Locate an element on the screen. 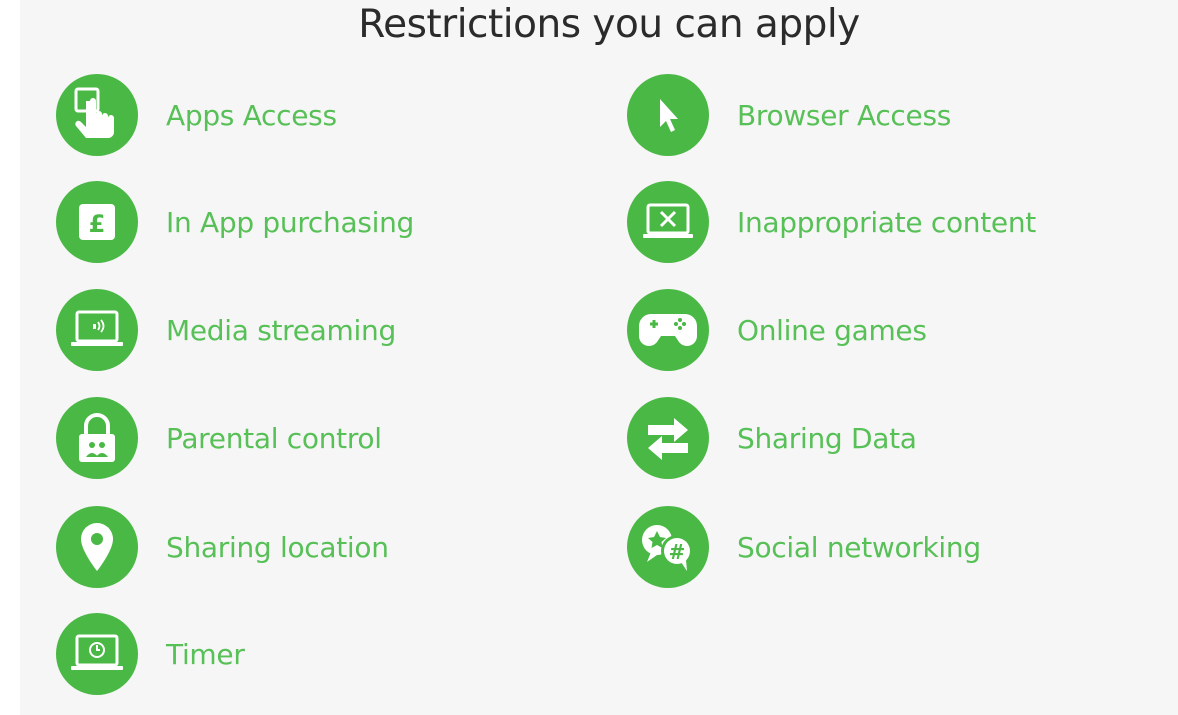 The height and width of the screenshot is (715, 1178). map-pin-icon is located at coordinates (97, 547).